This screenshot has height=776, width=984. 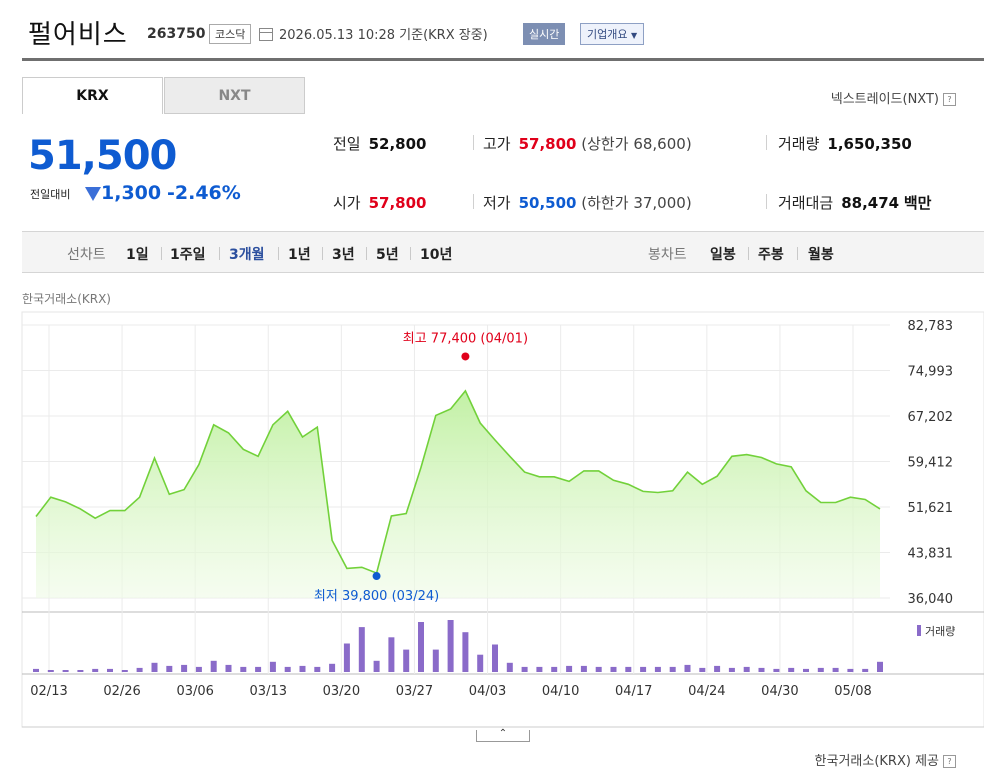 I want to click on y-tick-label: 82,783, so click(x=931, y=326).